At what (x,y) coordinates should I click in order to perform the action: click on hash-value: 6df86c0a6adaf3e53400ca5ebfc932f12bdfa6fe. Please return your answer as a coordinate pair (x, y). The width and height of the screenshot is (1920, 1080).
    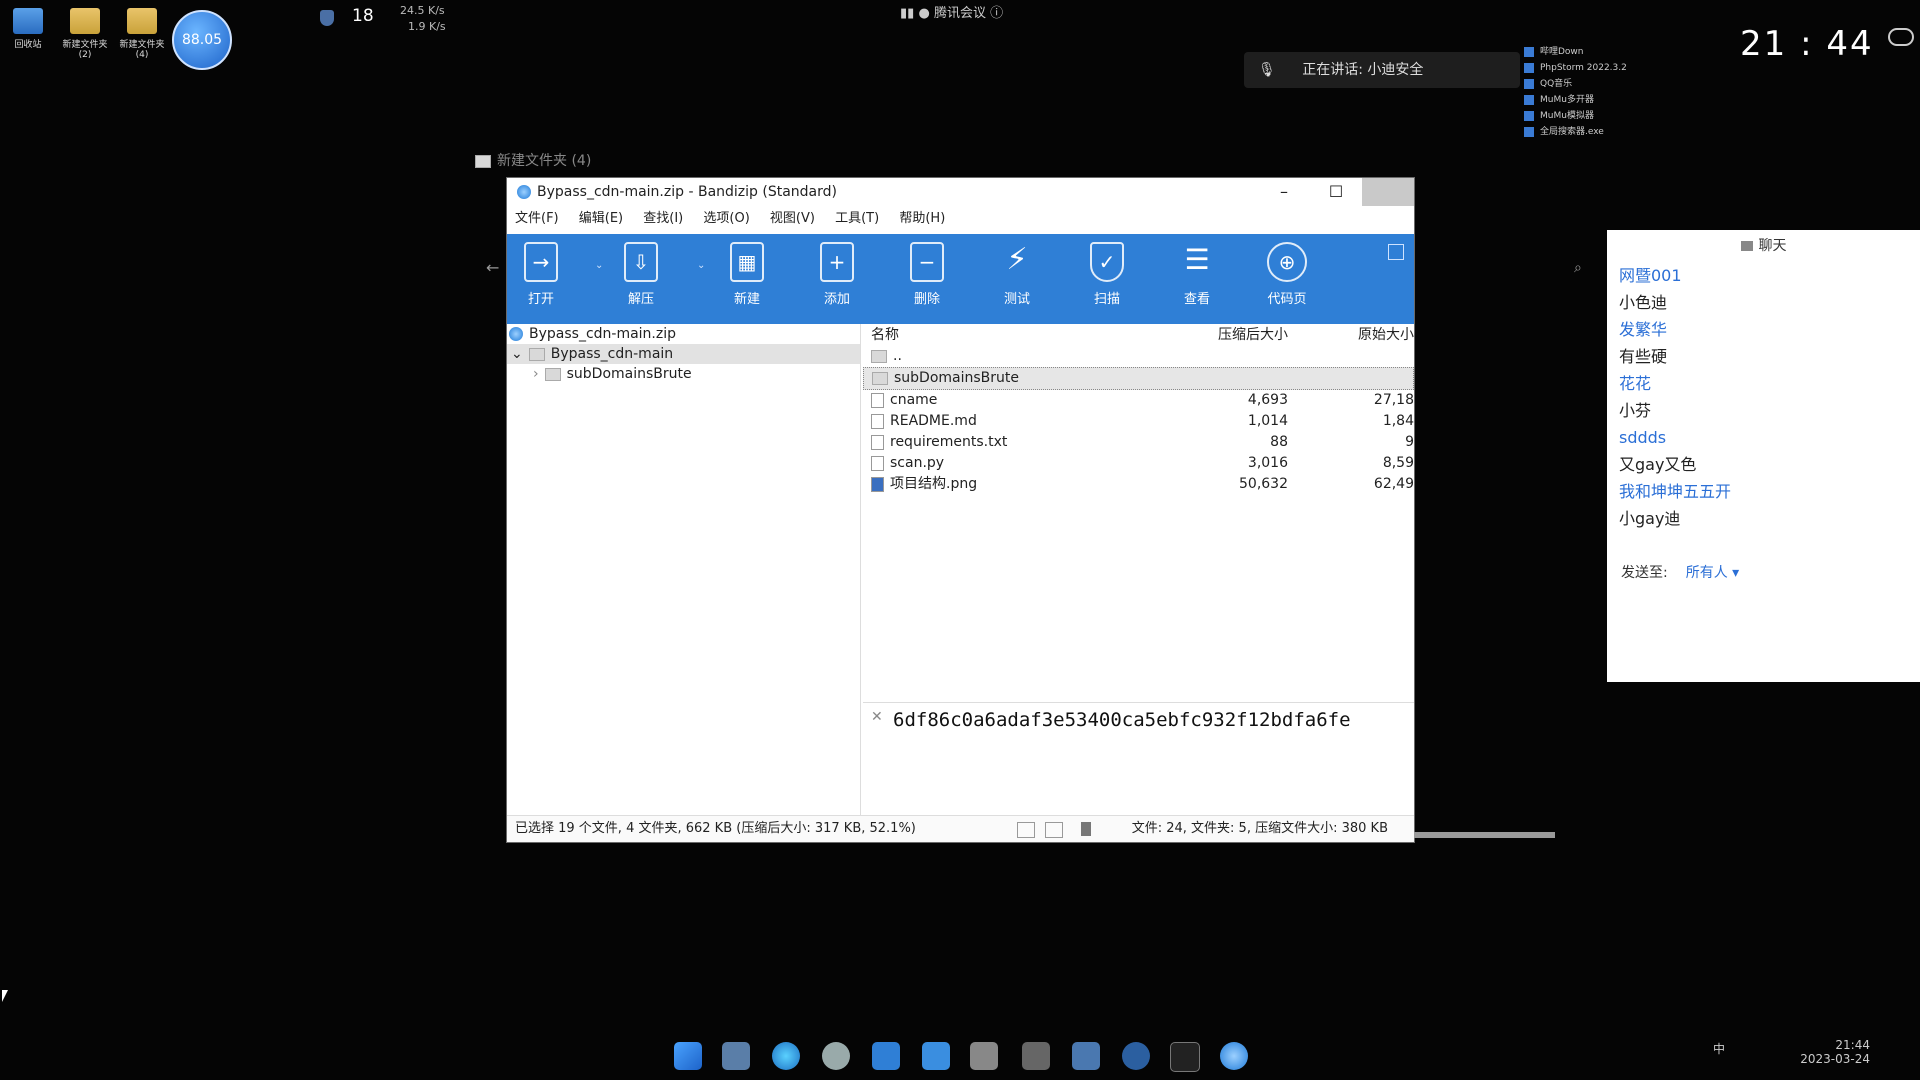
    Looking at the image, I should click on (1122, 720).